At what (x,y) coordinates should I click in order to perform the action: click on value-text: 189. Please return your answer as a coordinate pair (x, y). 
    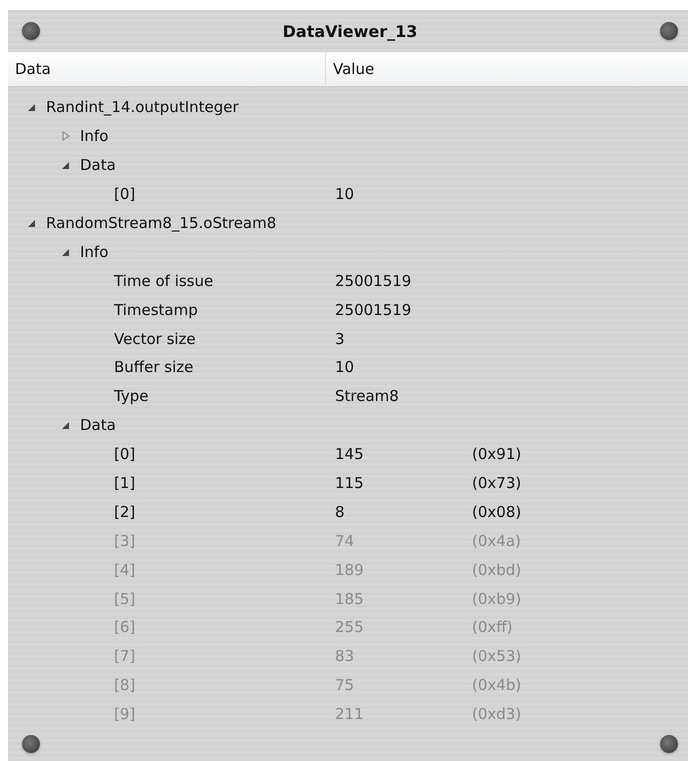
    Looking at the image, I should click on (350, 569).